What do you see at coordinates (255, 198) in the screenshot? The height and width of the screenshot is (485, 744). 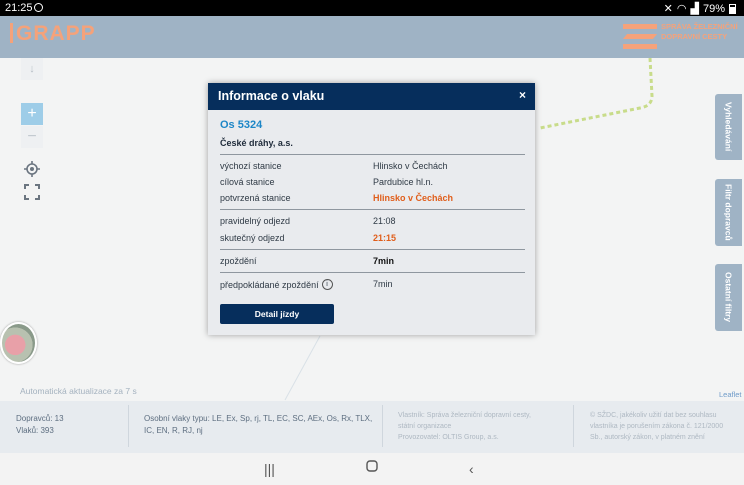 I see `row-label: potvrzená stanice` at bounding box center [255, 198].